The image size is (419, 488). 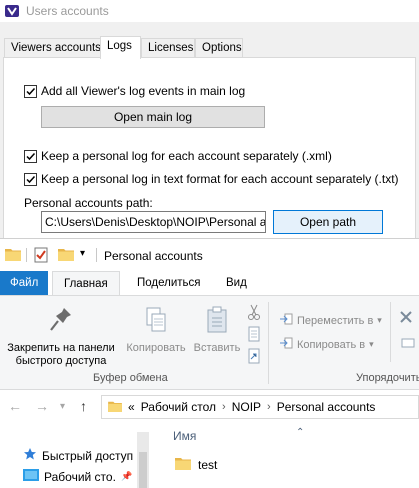 I want to click on open-main-log-button: Open main log, so click(x=153, y=117).